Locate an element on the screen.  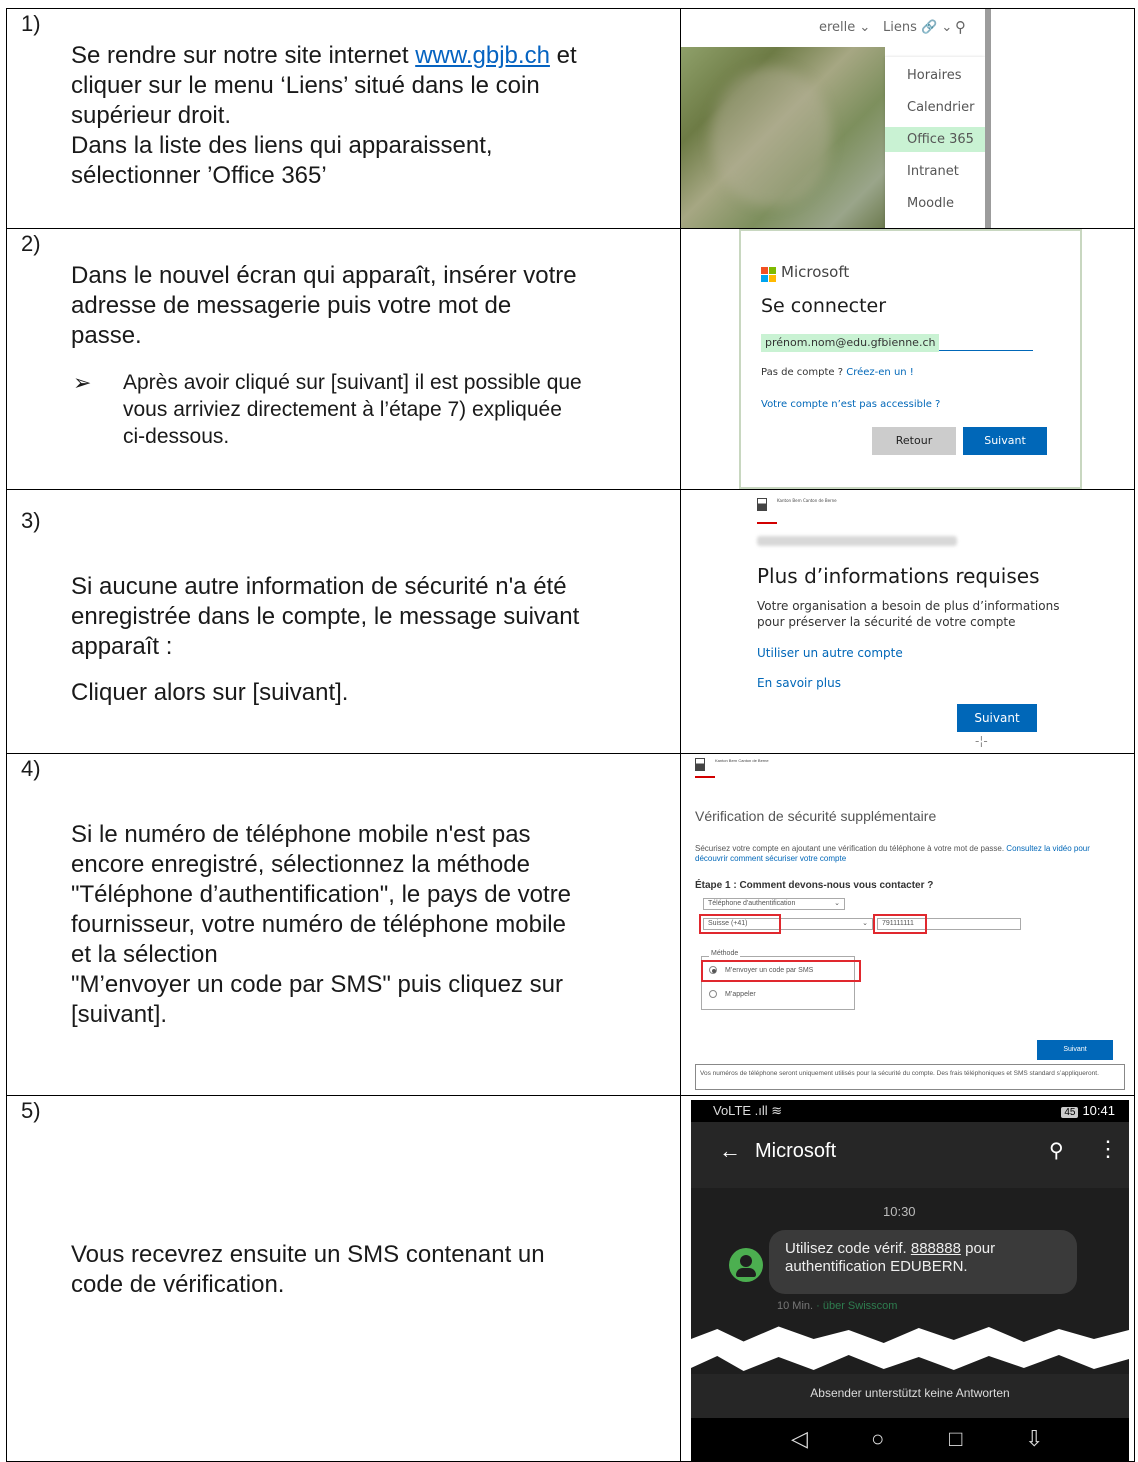
text-line: sélectionner ’Office 365’ is located at coordinates (199, 175).